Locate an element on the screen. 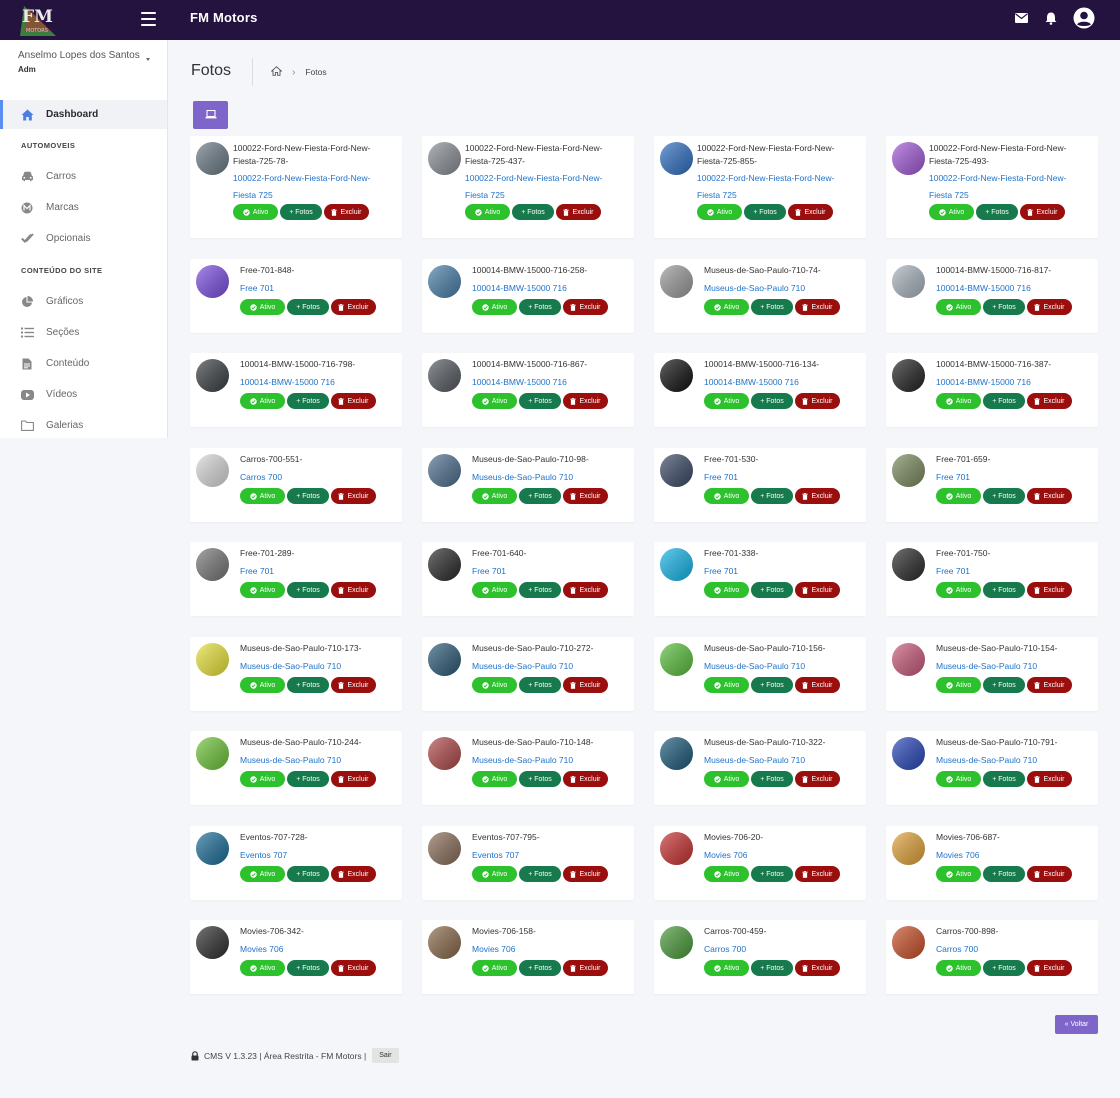  sidebar-item-graficos: Gráficos is located at coordinates (83, 301).